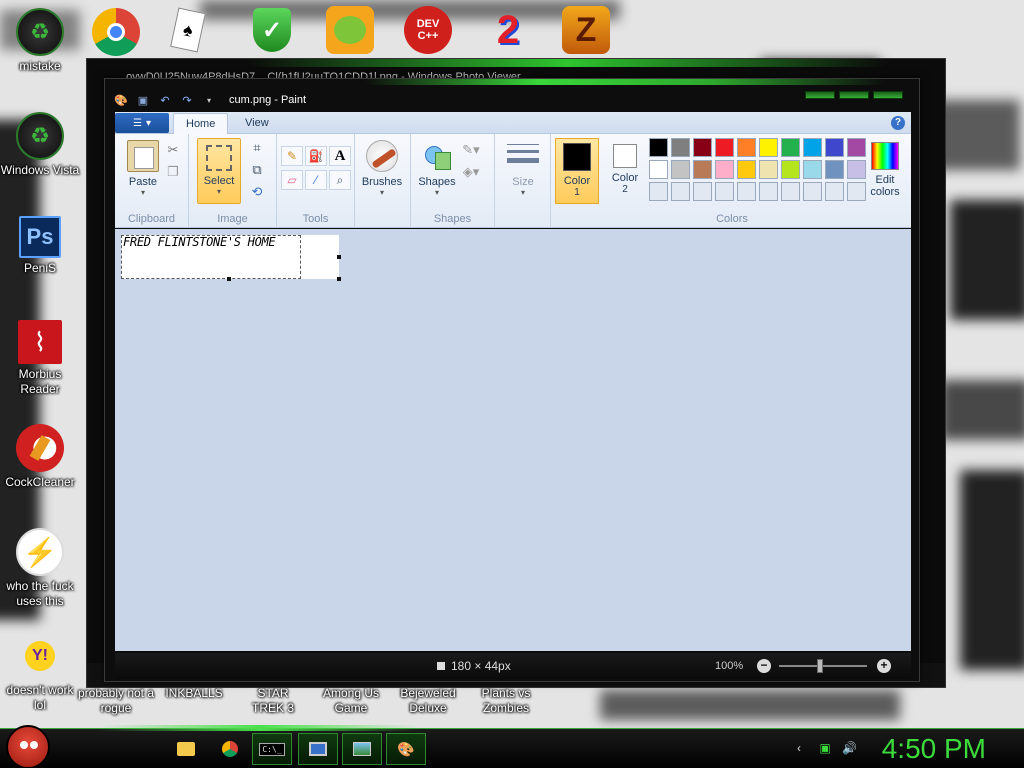  What do you see at coordinates (165, 100) in the screenshot?
I see `undo-icon: ↶` at bounding box center [165, 100].